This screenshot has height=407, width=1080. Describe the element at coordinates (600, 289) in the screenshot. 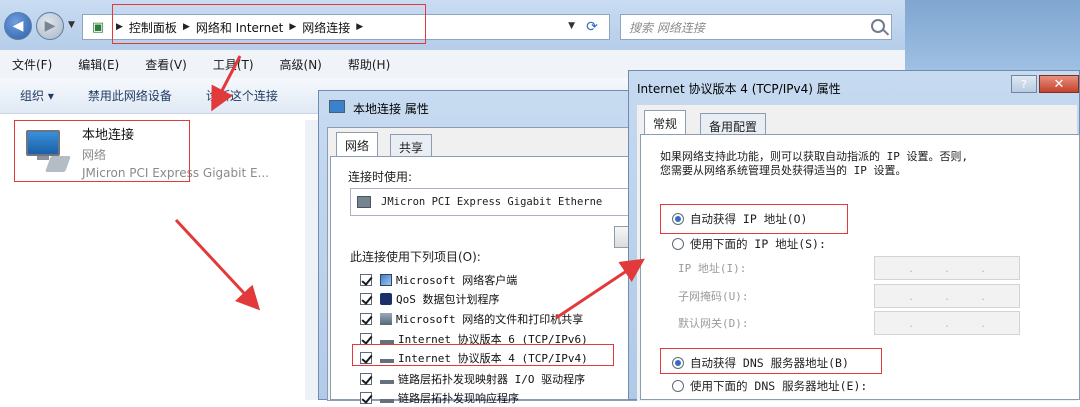

I see `arrow-to-ipv4-dialog` at that location.